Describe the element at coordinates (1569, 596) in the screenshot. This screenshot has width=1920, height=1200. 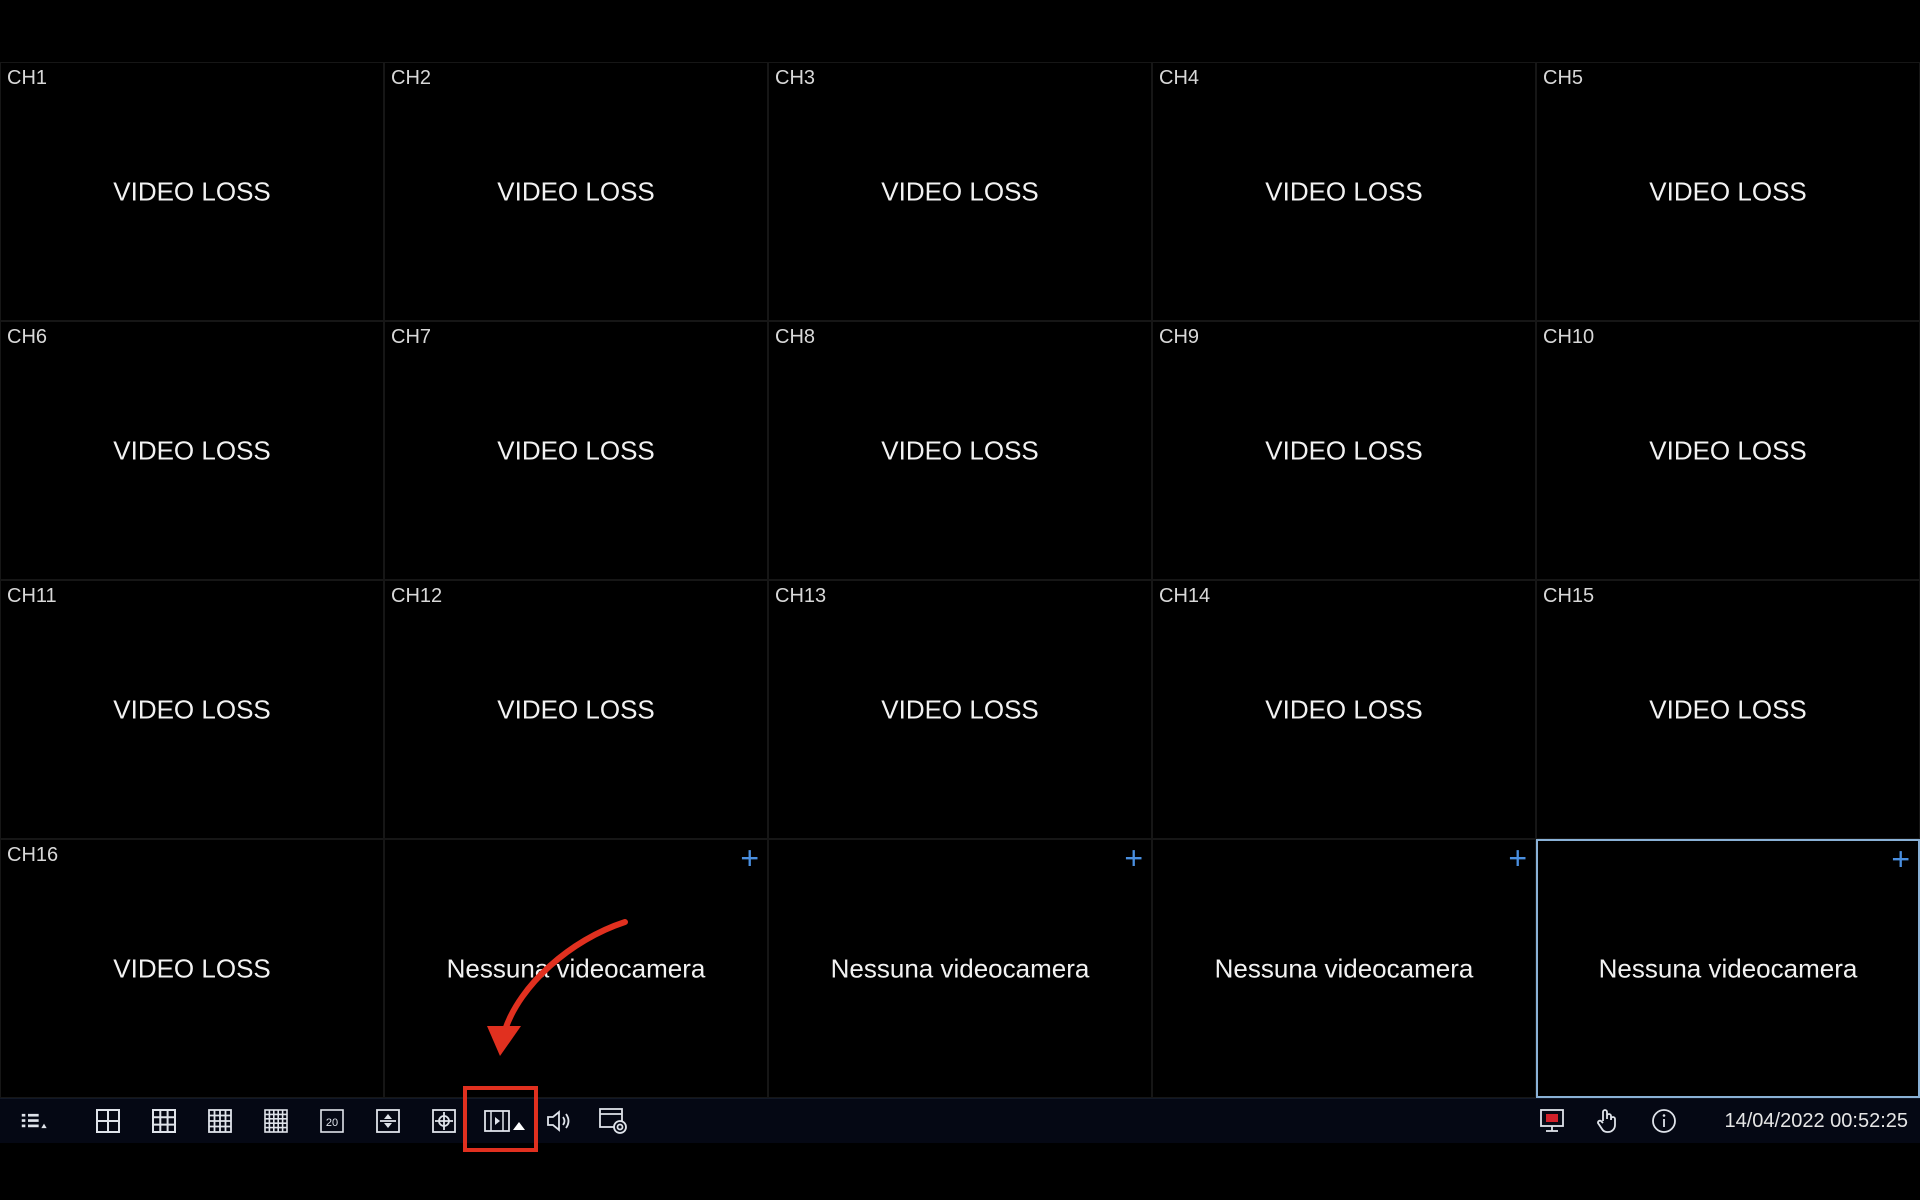
I see `channel-label: CH15` at that location.